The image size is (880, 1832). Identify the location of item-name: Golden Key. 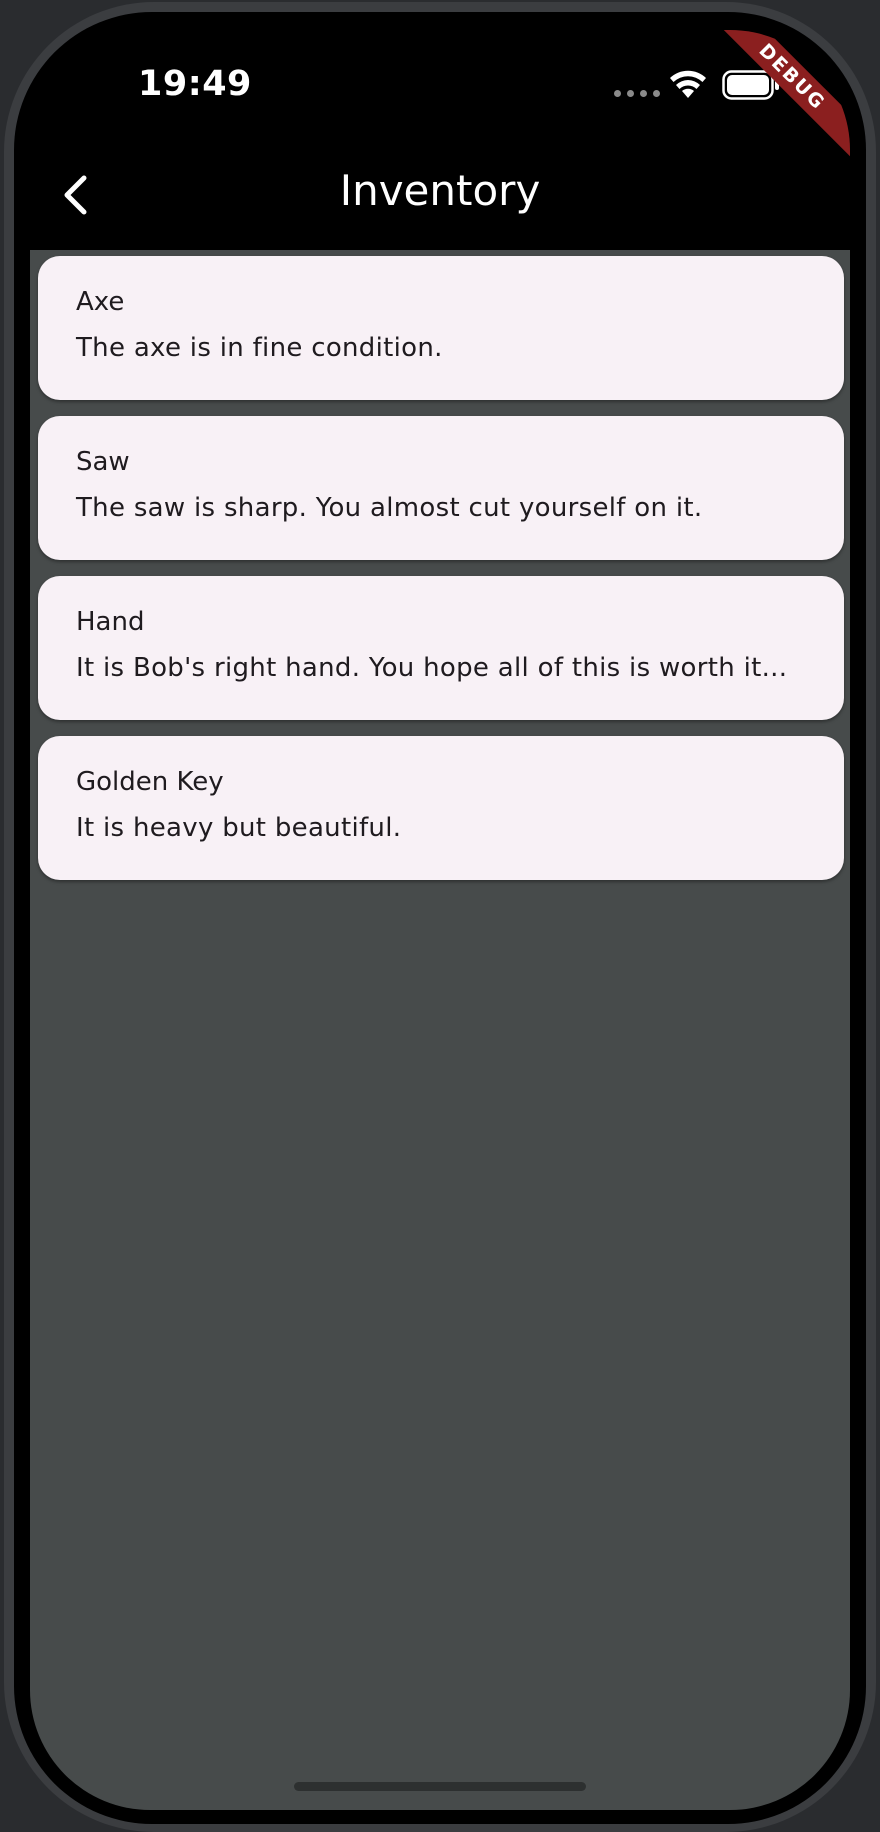
(150, 782).